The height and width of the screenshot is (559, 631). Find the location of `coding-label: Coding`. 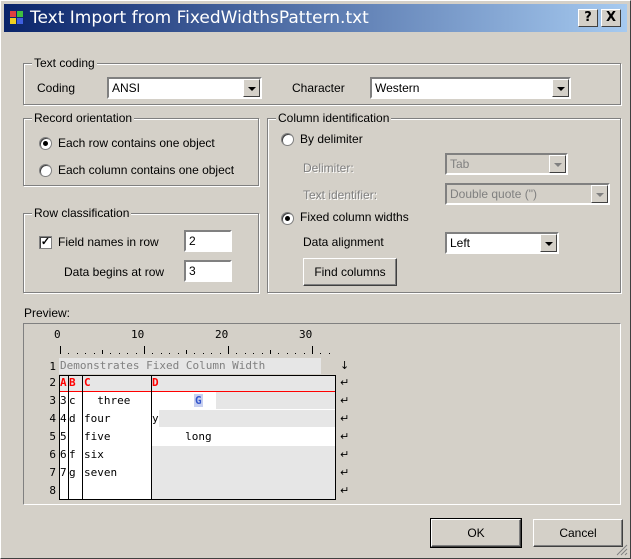

coding-label: Coding is located at coordinates (56, 88).